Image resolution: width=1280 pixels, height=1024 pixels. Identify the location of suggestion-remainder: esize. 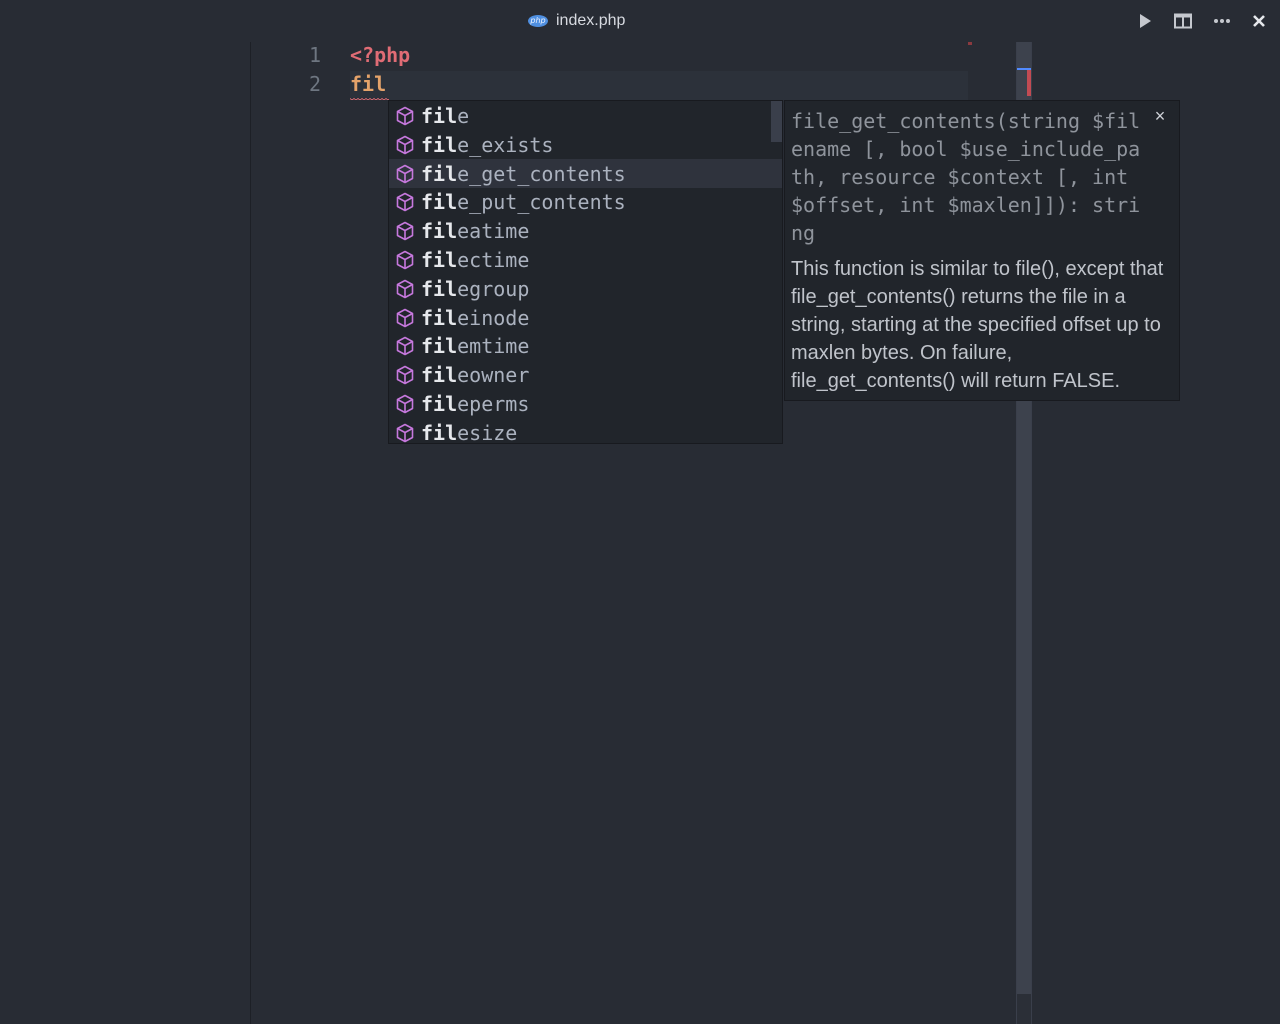
(487, 432).